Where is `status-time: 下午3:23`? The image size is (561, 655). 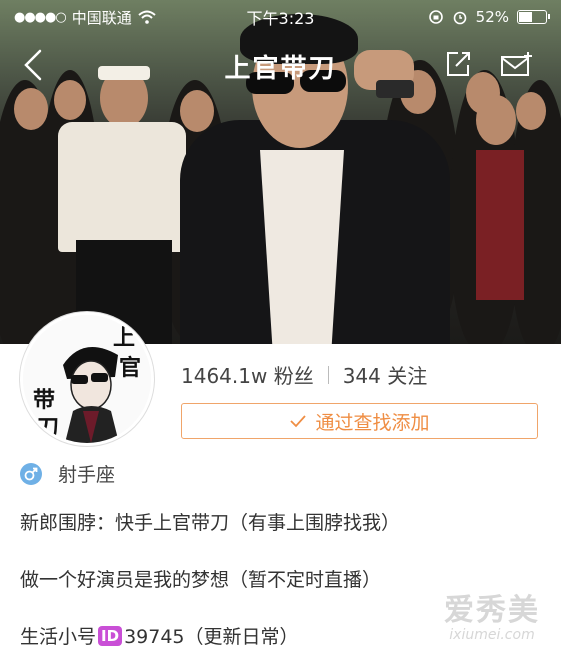
status-time: 下午3:23 is located at coordinates (280, 18).